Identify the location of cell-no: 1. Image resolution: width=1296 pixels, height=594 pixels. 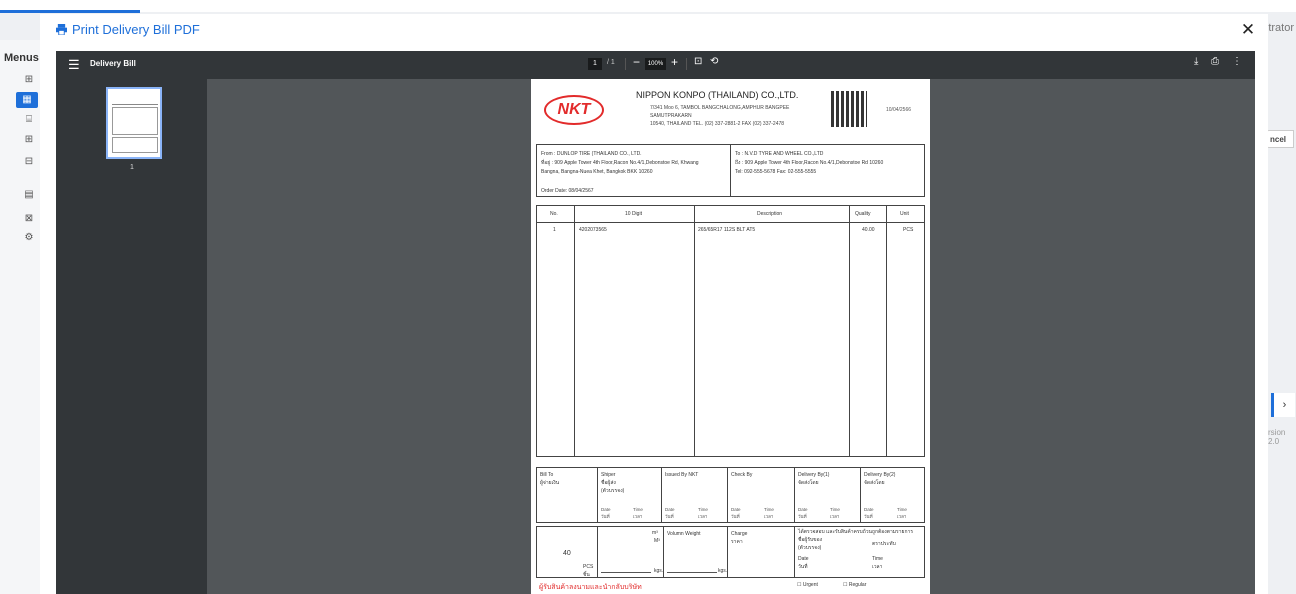
(554, 230).